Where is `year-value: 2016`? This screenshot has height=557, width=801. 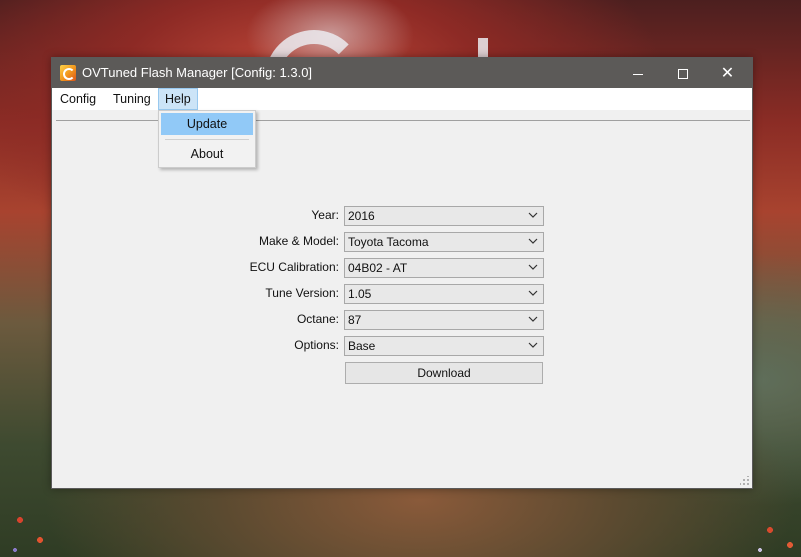 year-value: 2016 is located at coordinates (361, 216).